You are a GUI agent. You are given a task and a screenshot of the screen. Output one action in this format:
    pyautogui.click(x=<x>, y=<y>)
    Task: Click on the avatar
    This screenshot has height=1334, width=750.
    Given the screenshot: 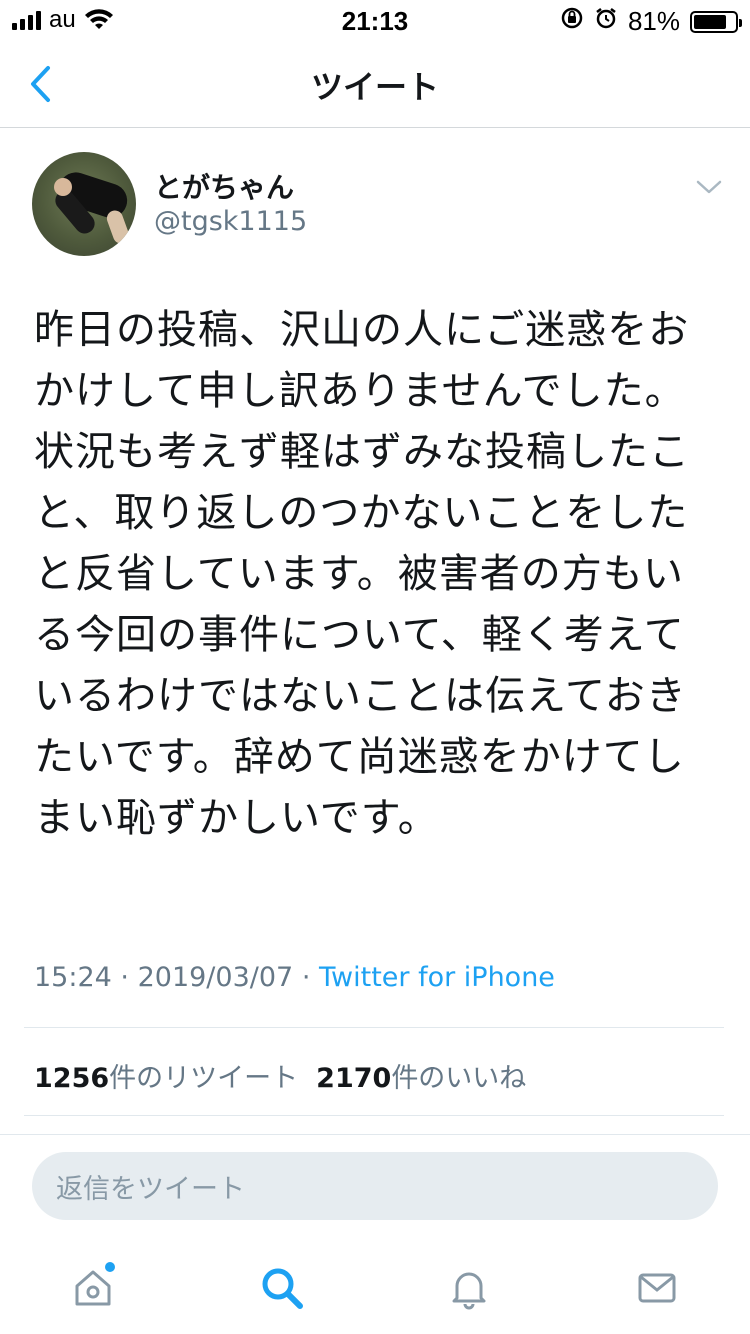 What is the action you would take?
    pyautogui.click(x=84, y=204)
    